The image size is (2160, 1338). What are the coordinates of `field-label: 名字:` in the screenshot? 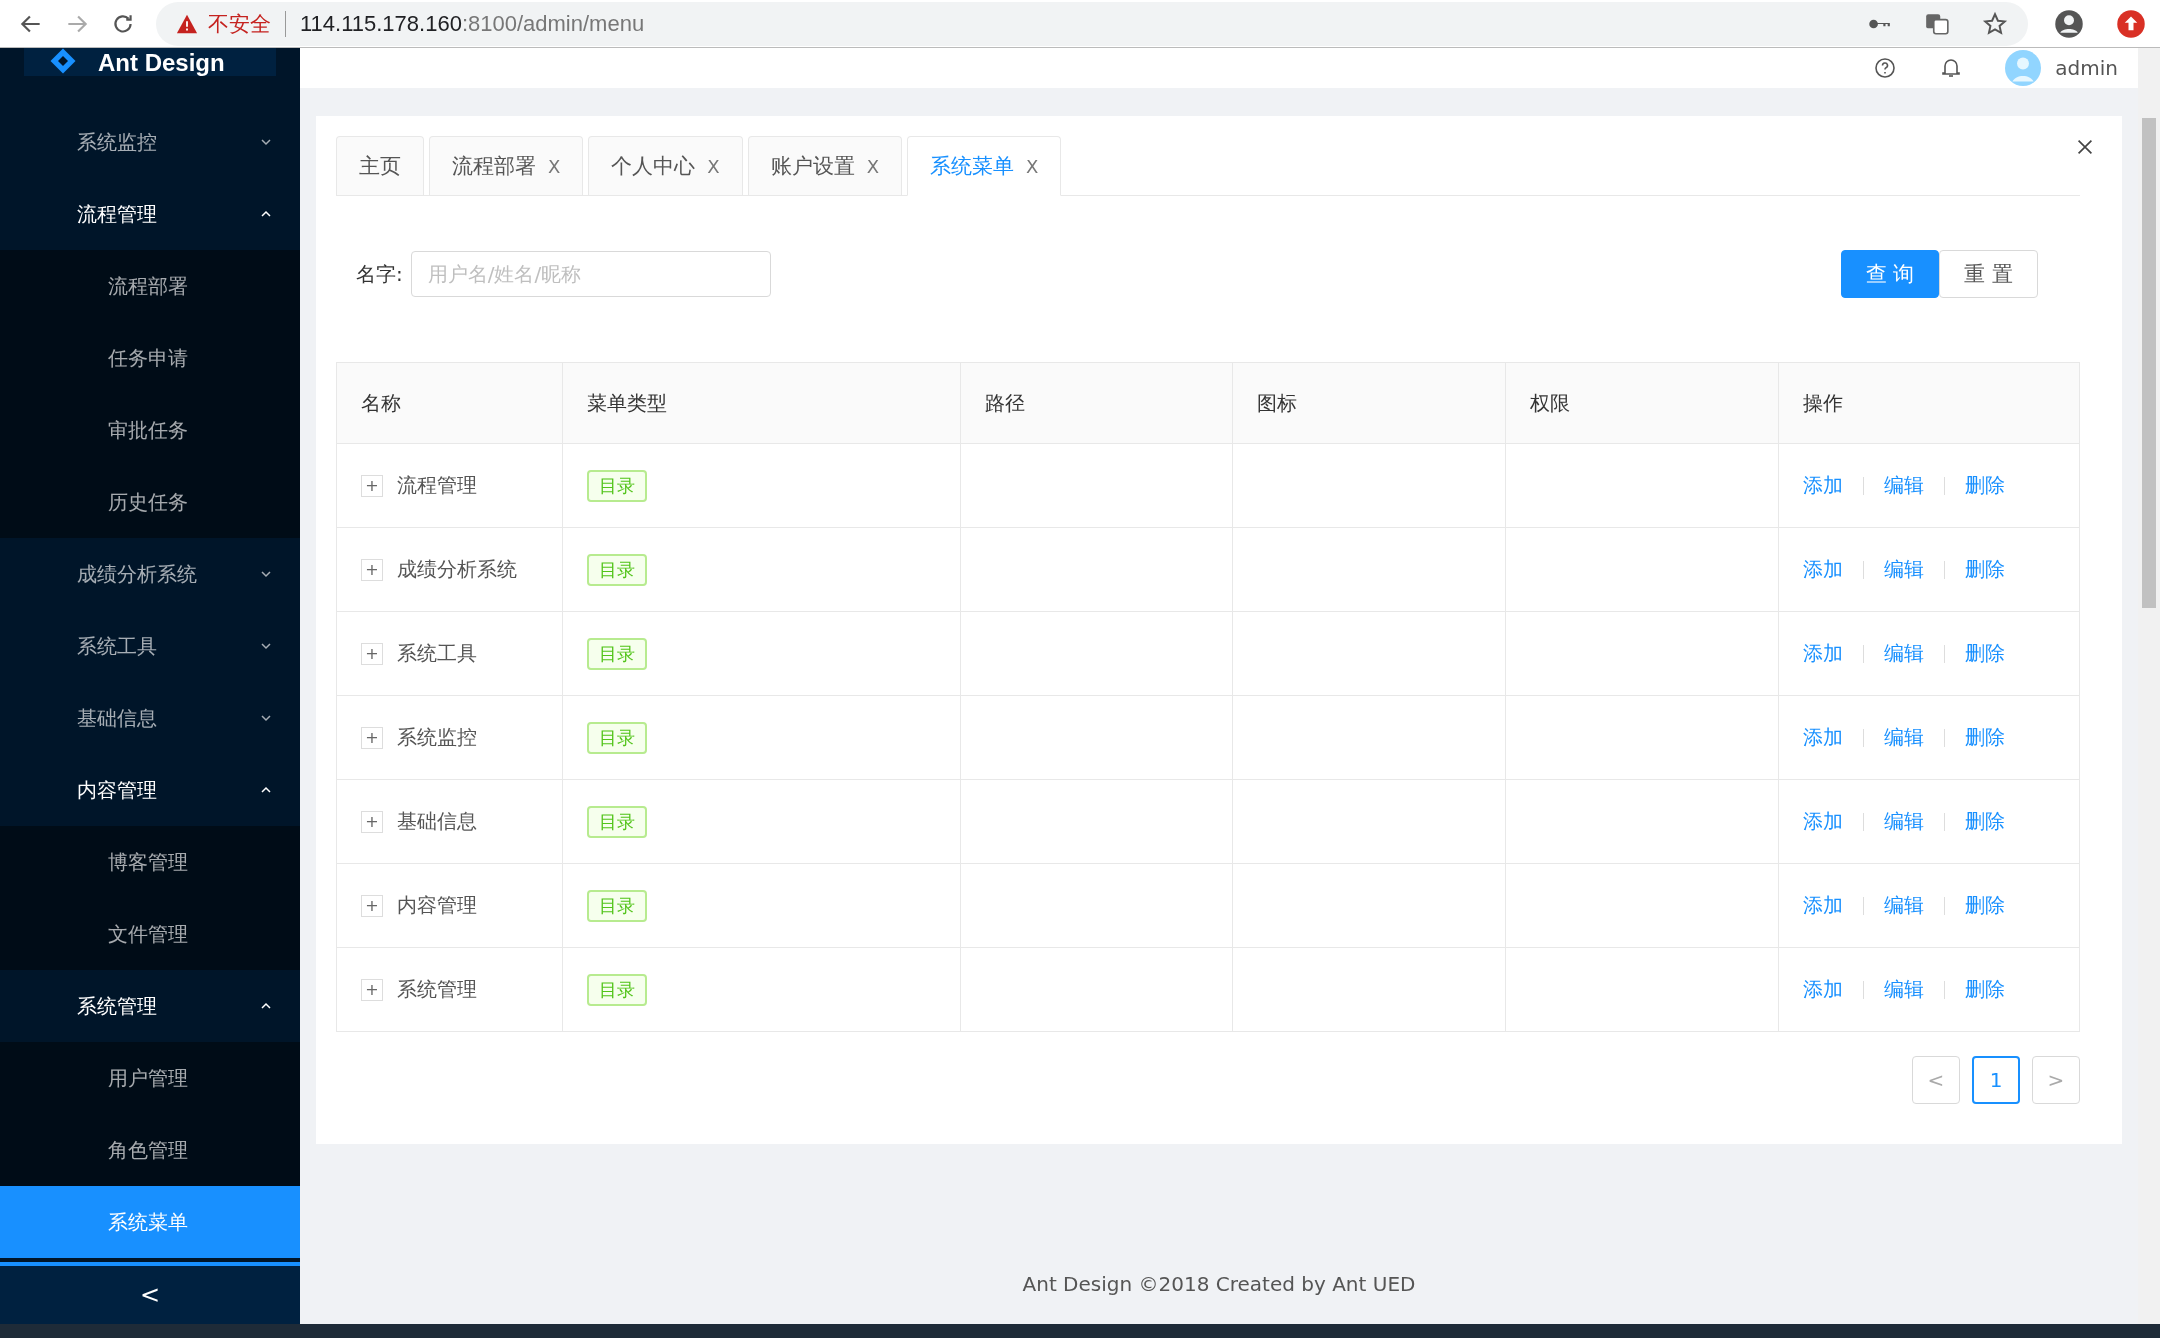 It's located at (379, 274).